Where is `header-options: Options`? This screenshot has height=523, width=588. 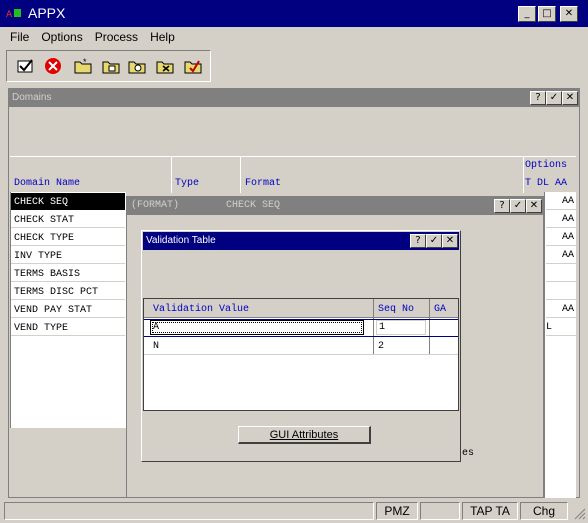 header-options: Options is located at coordinates (546, 165).